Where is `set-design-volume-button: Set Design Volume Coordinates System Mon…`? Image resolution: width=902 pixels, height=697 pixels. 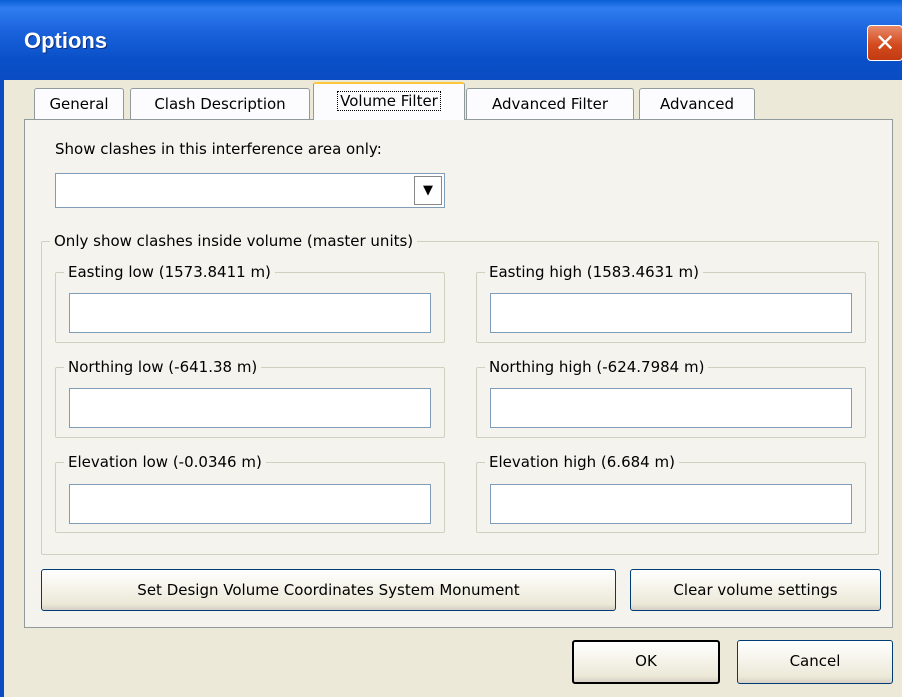 set-design-volume-button: Set Design Volume Coordinates System Mon… is located at coordinates (328, 590).